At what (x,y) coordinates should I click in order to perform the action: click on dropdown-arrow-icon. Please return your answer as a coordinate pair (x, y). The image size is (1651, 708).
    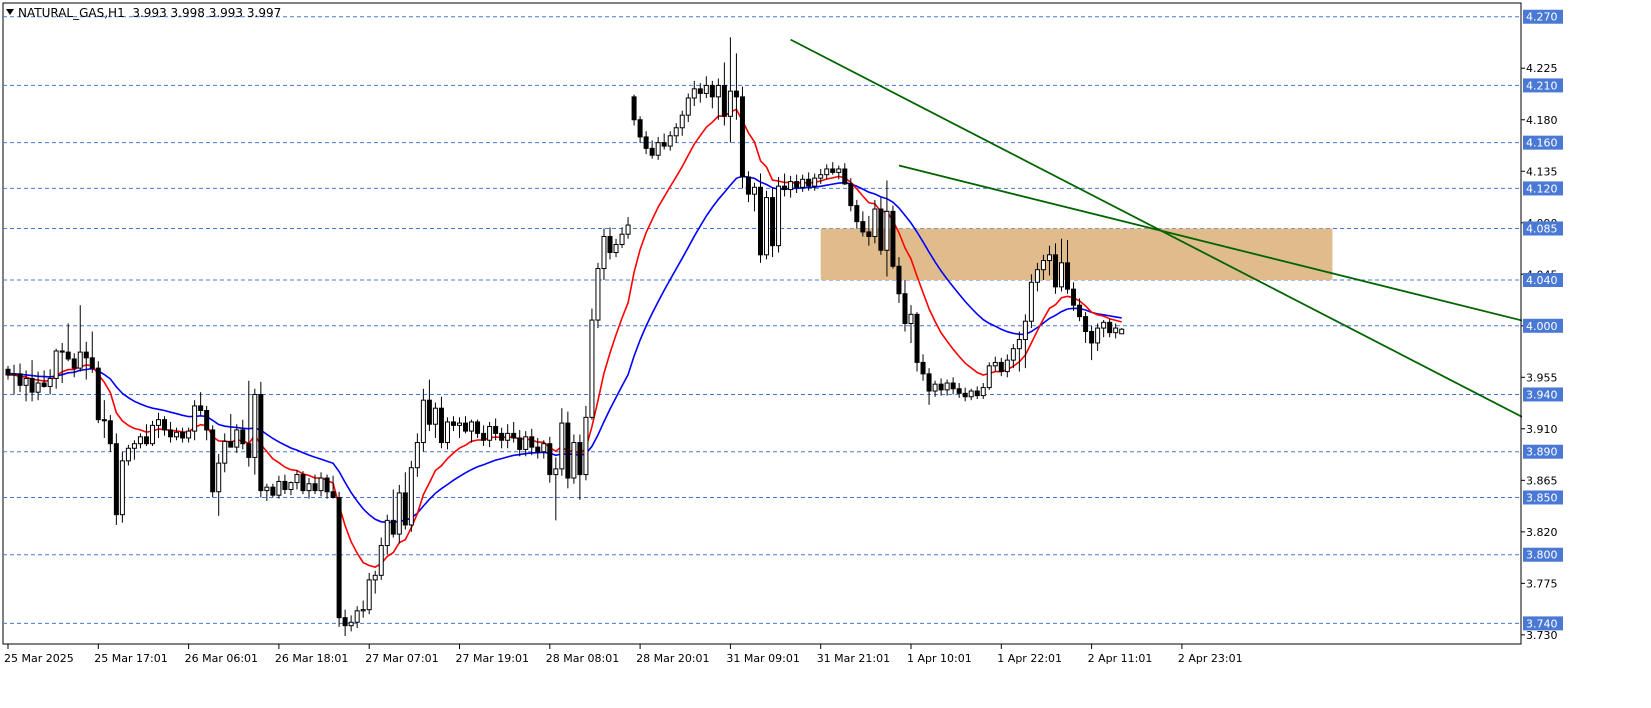
    Looking at the image, I should click on (10, 12).